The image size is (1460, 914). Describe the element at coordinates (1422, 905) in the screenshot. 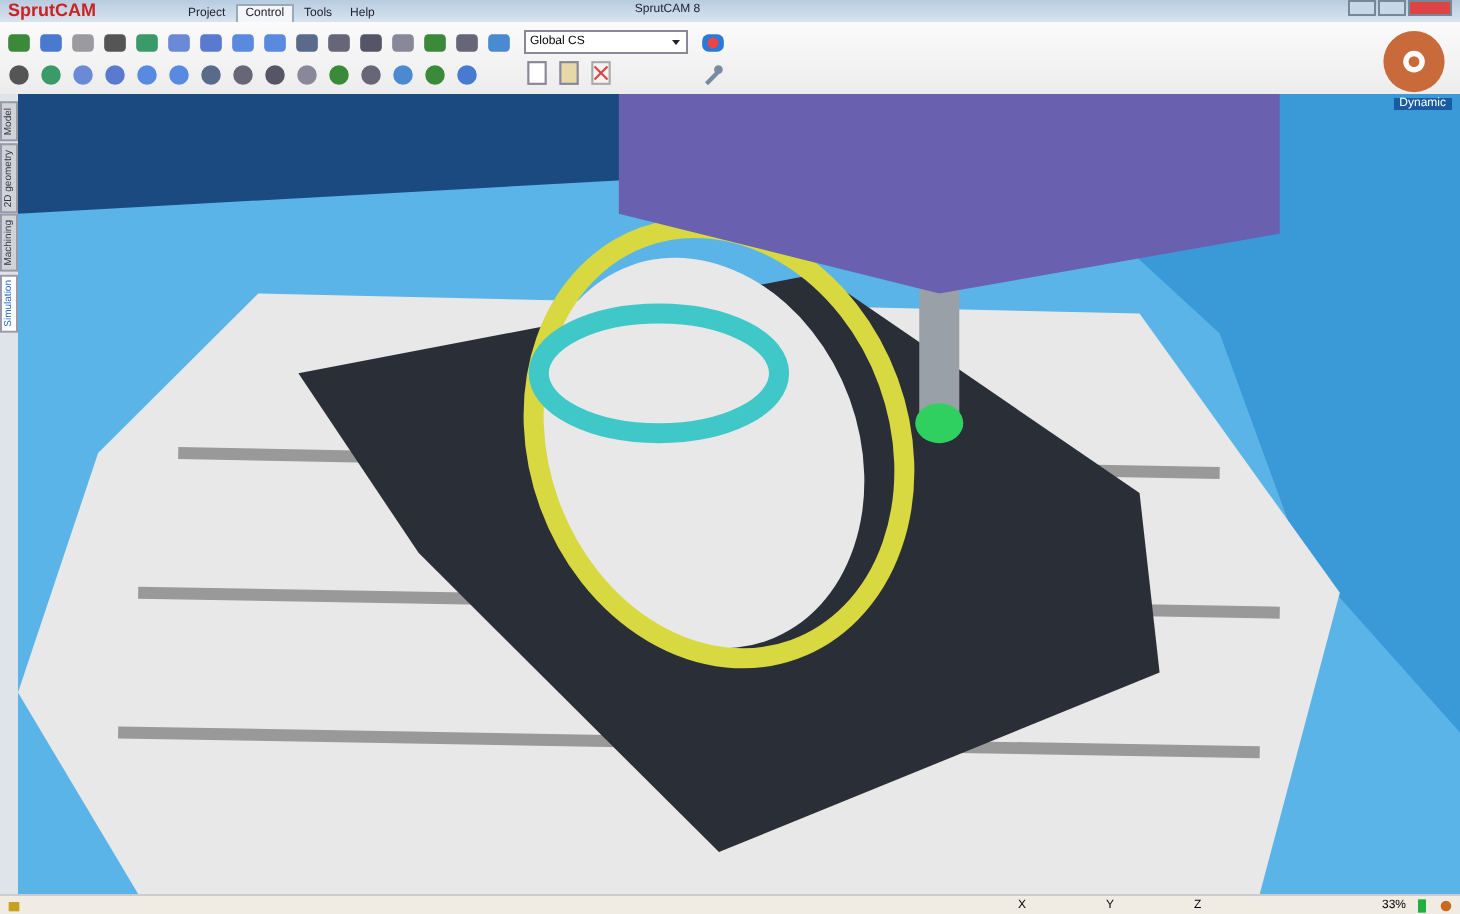

I see `battery-icon` at that location.